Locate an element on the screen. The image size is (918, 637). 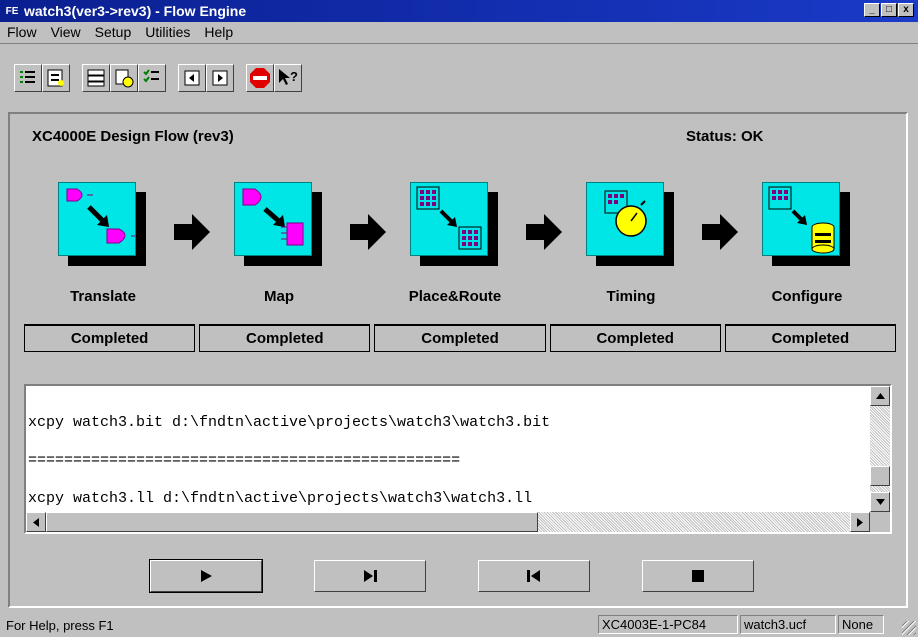
toolbar: ? is located at coordinates (459, 72).